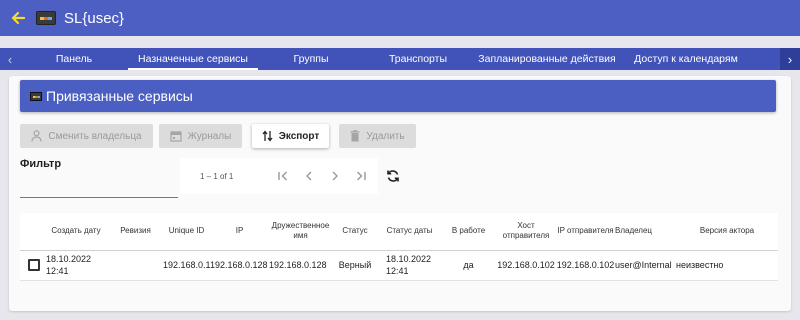 This screenshot has height=320, width=800. What do you see at coordinates (409, 232) in the screenshot?
I see `header-status-date: Статус даты` at bounding box center [409, 232].